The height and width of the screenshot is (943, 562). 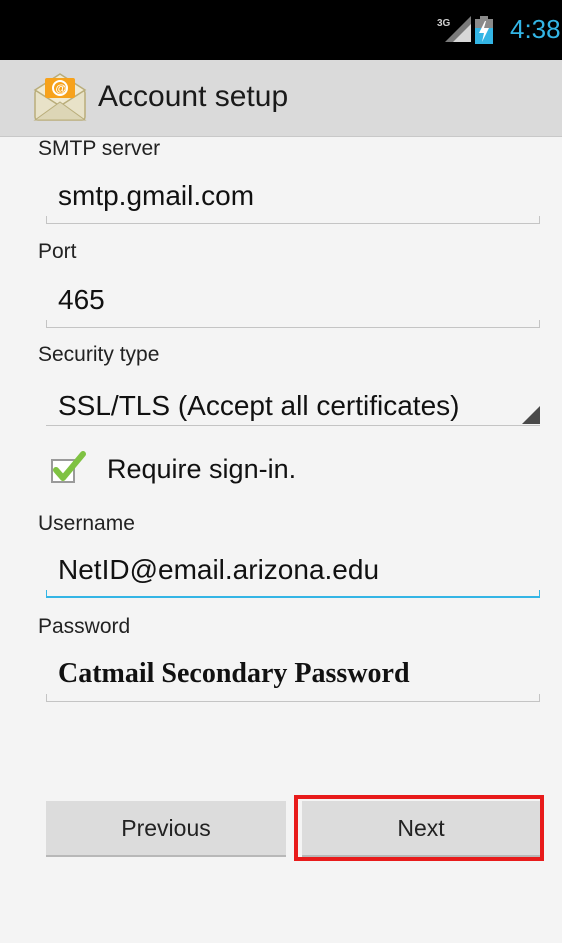 I want to click on security-type-label: Security type, so click(x=99, y=354).